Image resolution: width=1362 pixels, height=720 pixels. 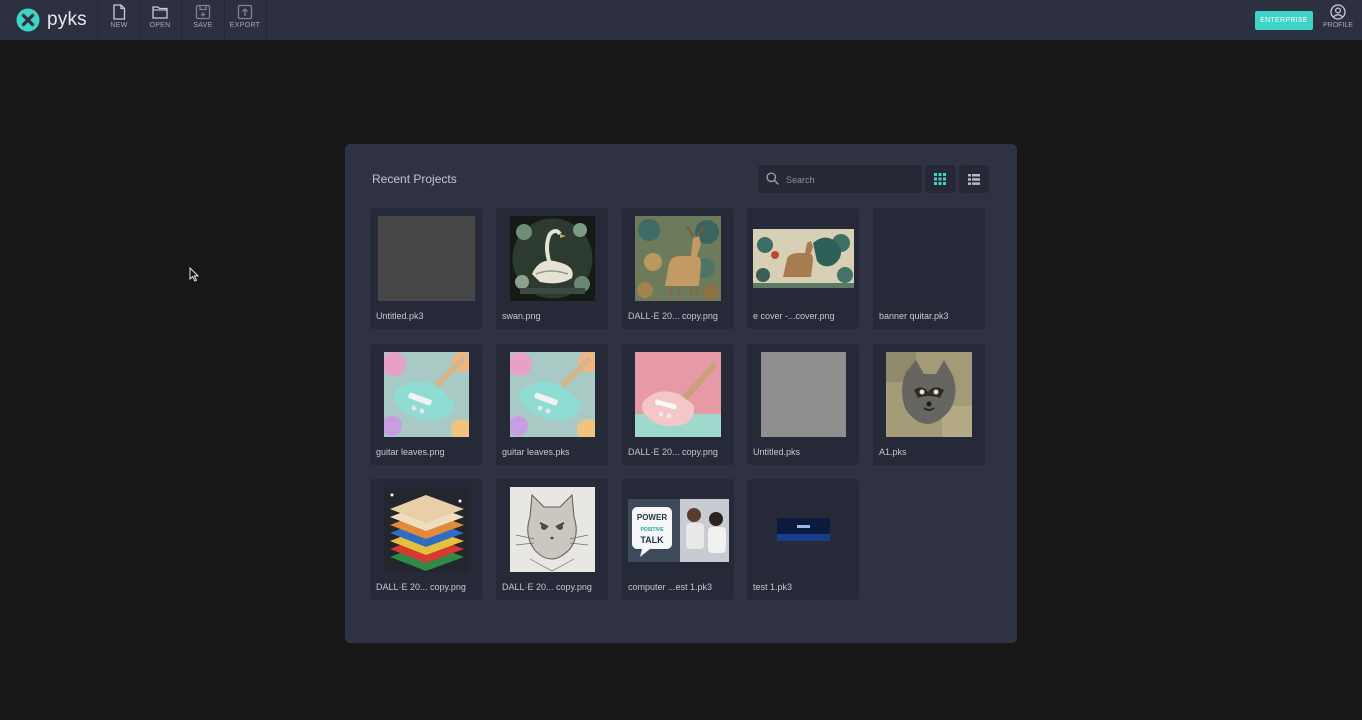 What do you see at coordinates (1338, 25) in the screenshot?
I see `profile-label: PROFILE` at bounding box center [1338, 25].